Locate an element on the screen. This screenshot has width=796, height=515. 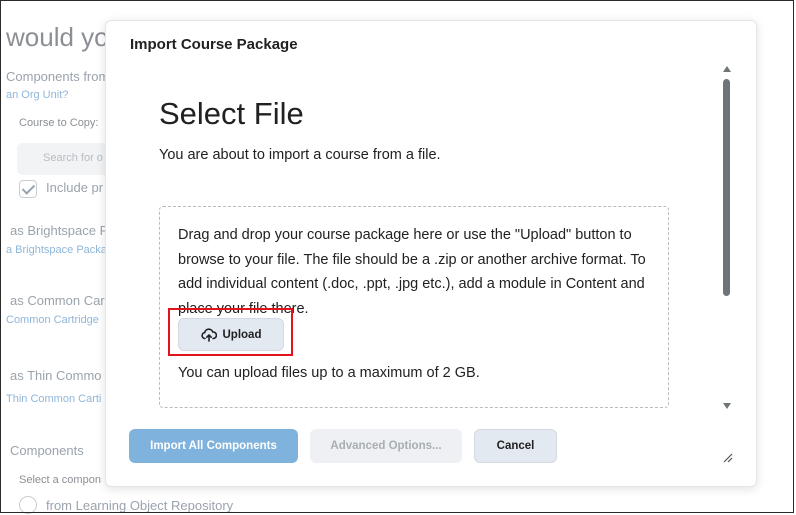
course-to-copy-label: Course to Copy: is located at coordinates (59, 123).